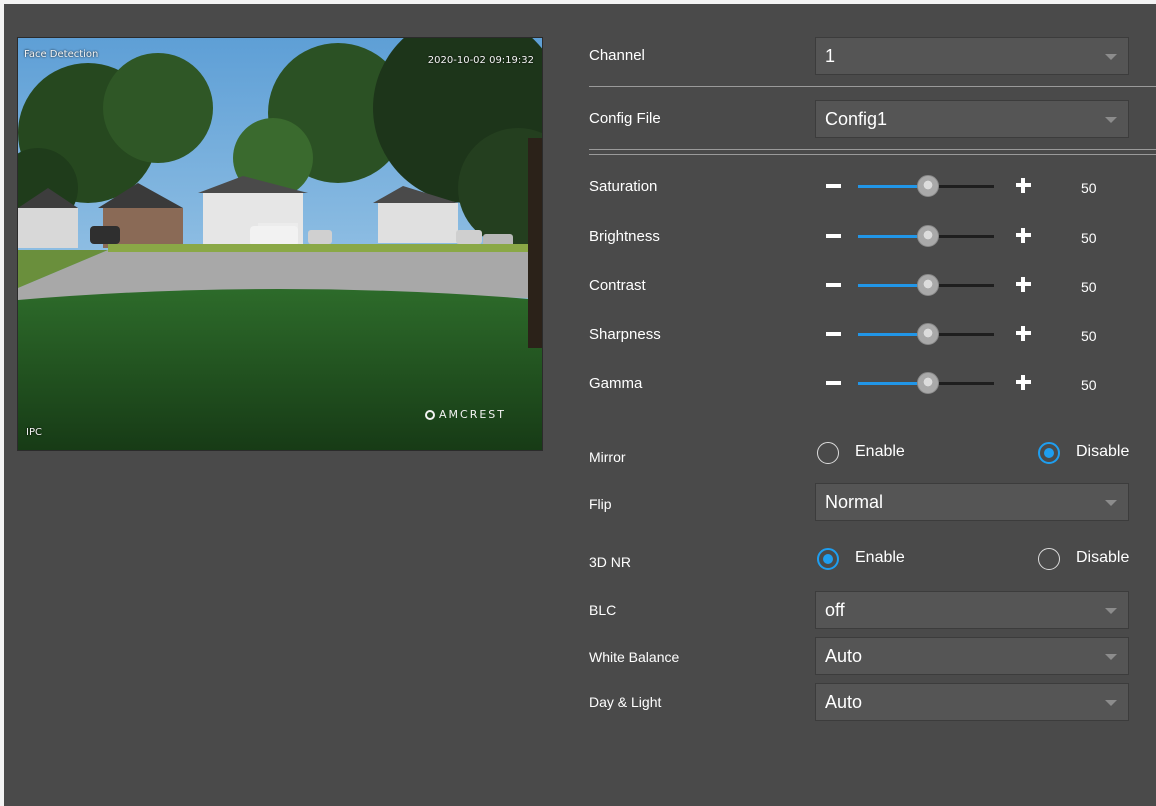 The height and width of the screenshot is (806, 1156). What do you see at coordinates (607, 457) in the screenshot?
I see `mirror-label: Mirror` at bounding box center [607, 457].